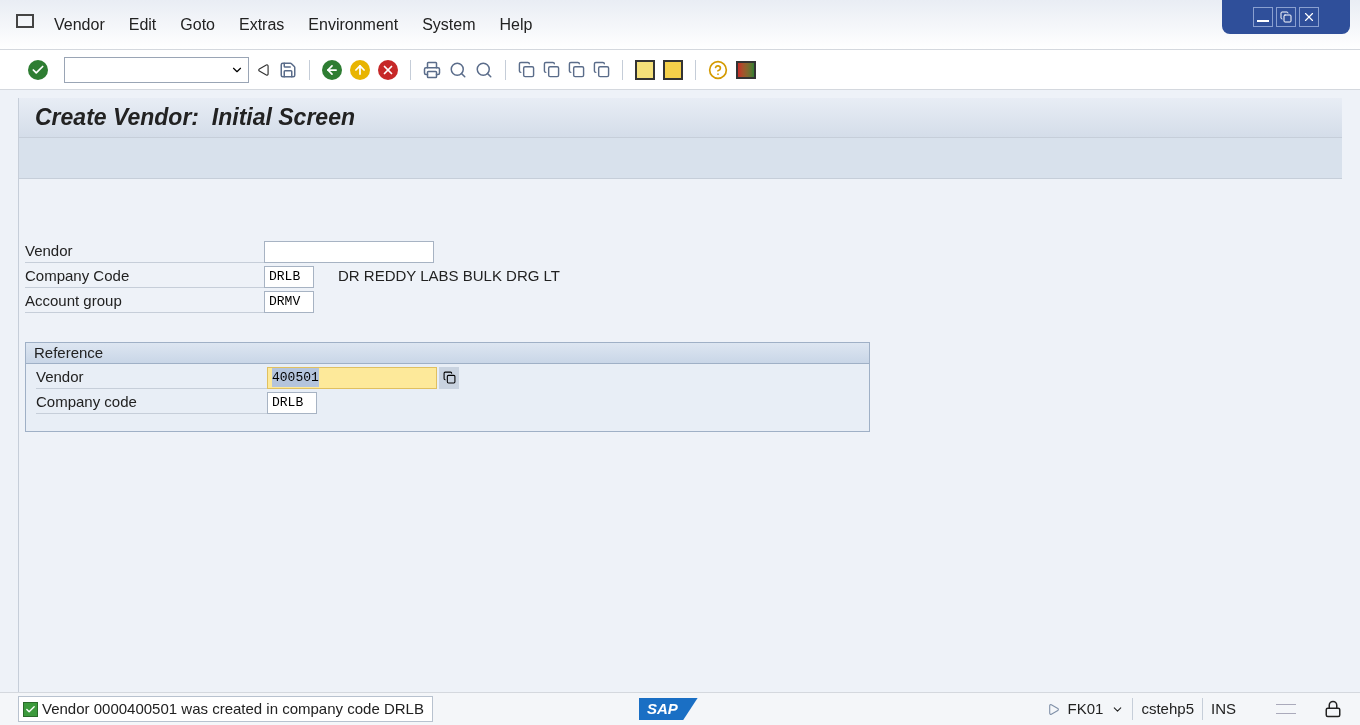  Describe the element at coordinates (144, 276) in the screenshot. I see `field-label: Company Code` at that location.